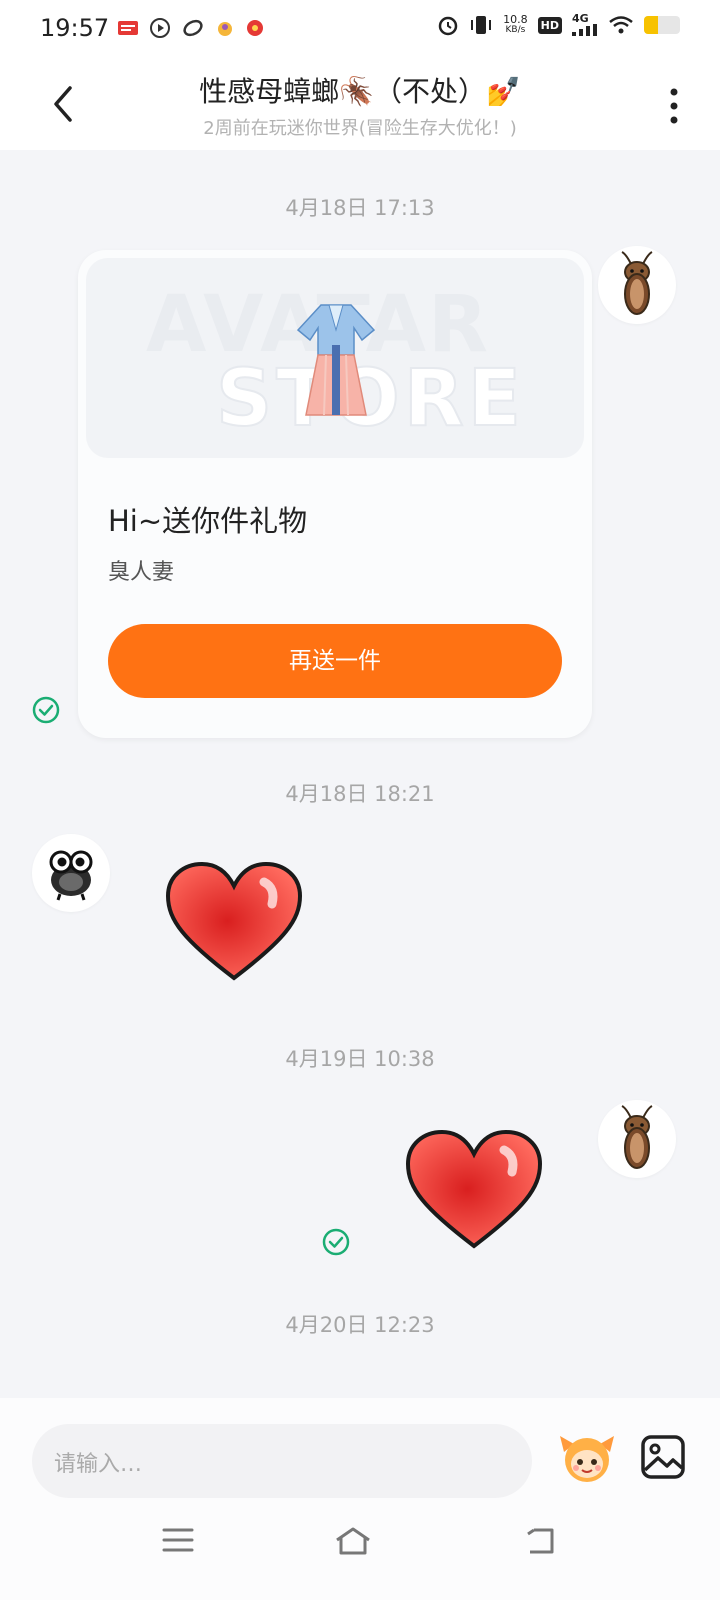  Describe the element at coordinates (662, 25) in the screenshot. I see `battery-icon` at that location.